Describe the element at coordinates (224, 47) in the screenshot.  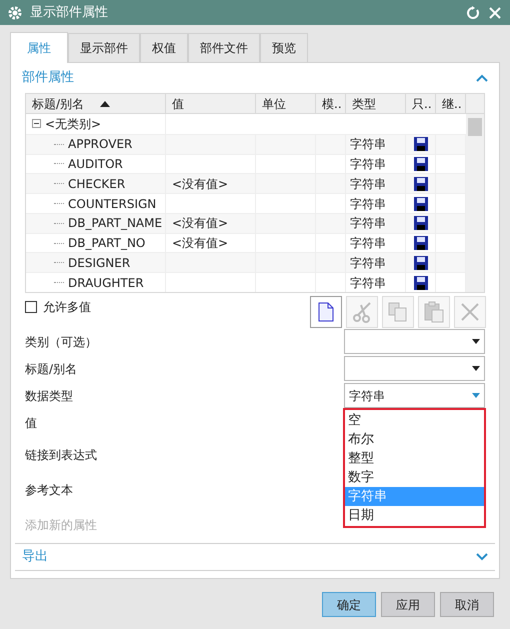
I see `tab: 部件文件` at that location.